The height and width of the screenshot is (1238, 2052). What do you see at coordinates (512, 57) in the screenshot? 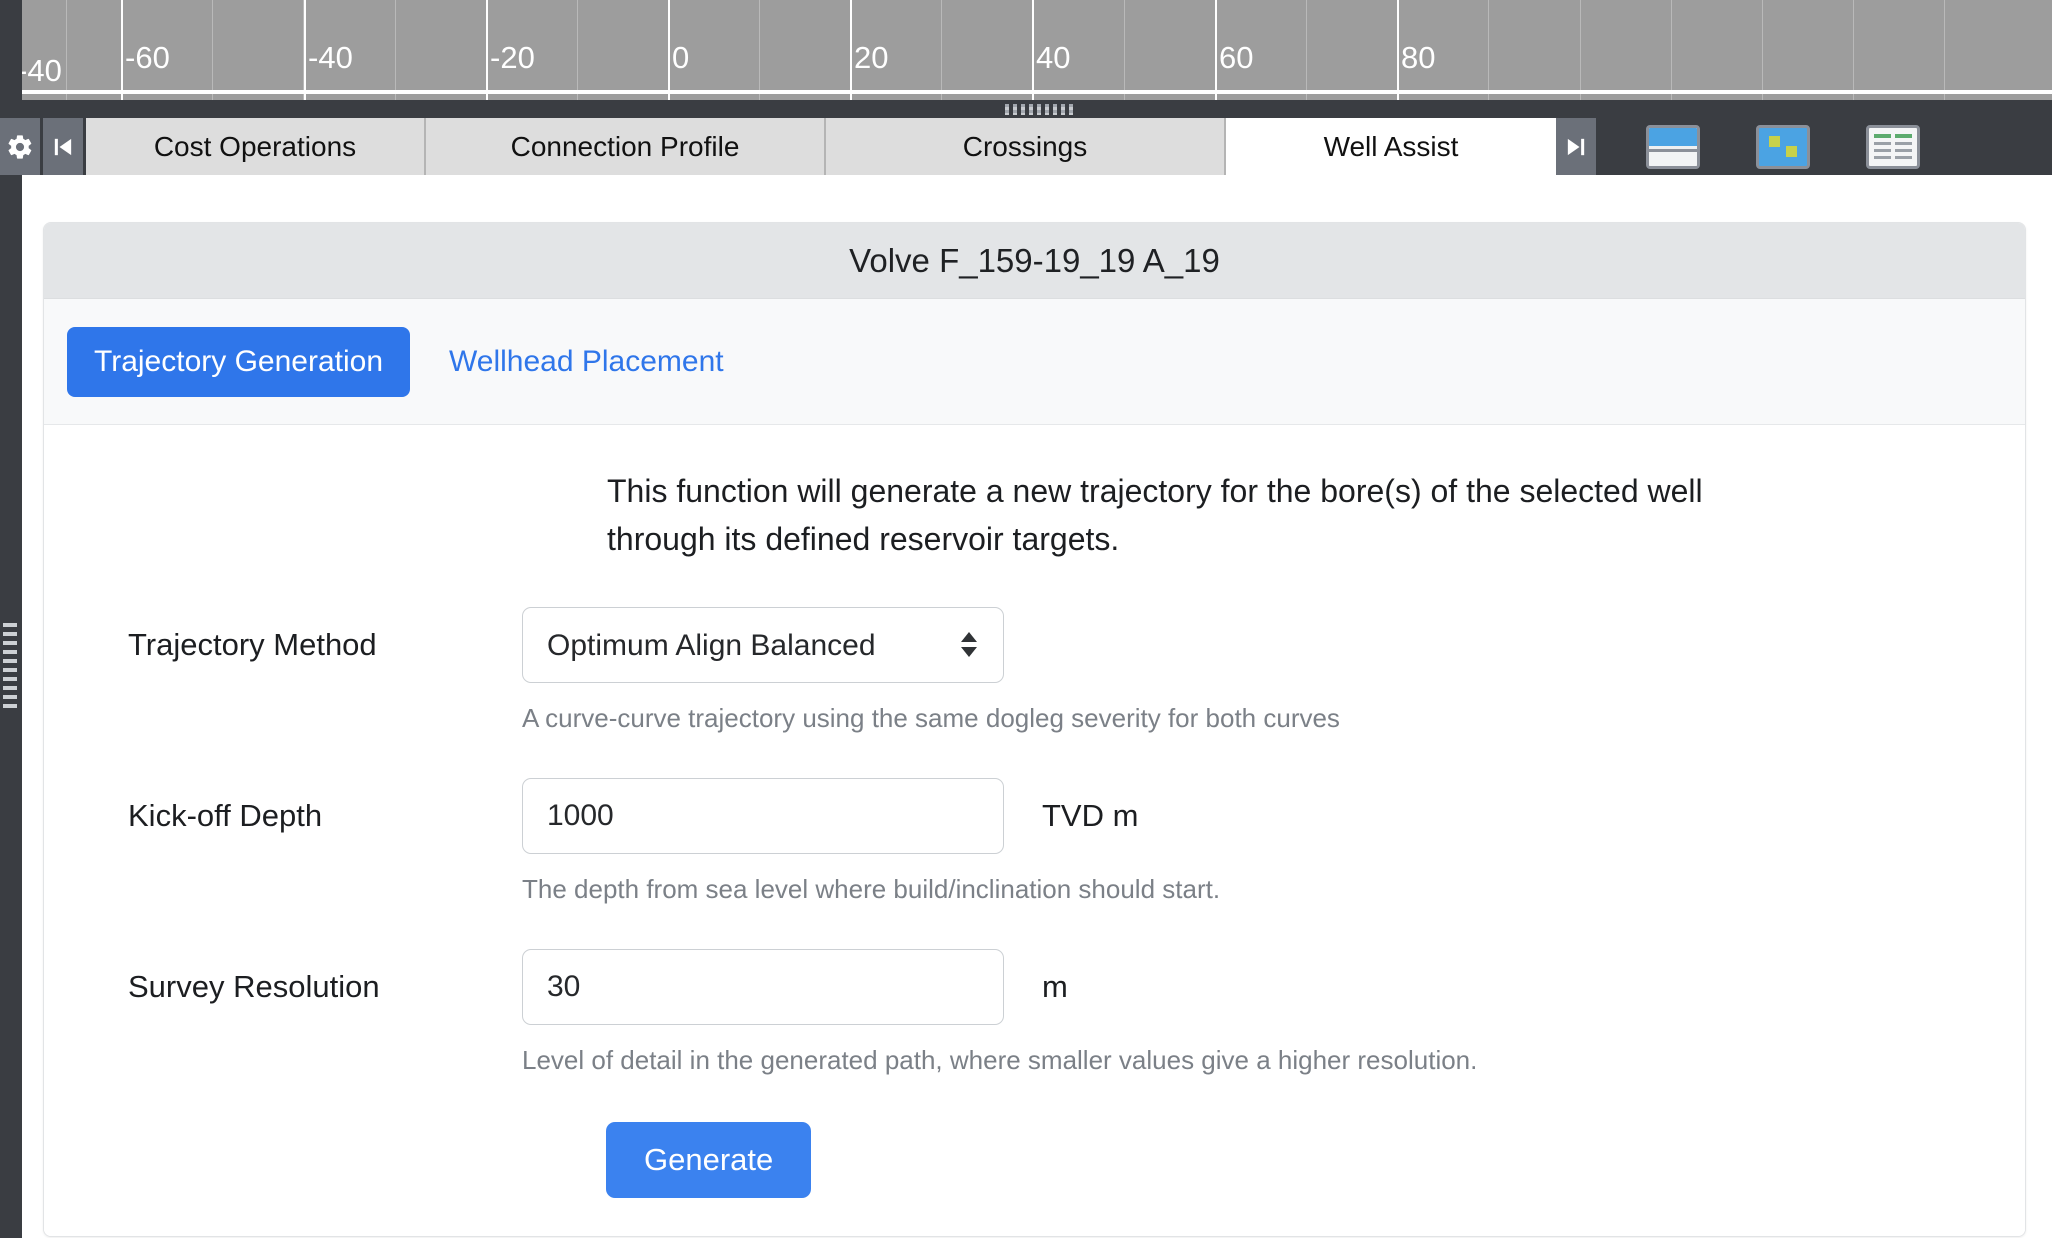
I see `ruler-label: -20` at bounding box center [512, 57].